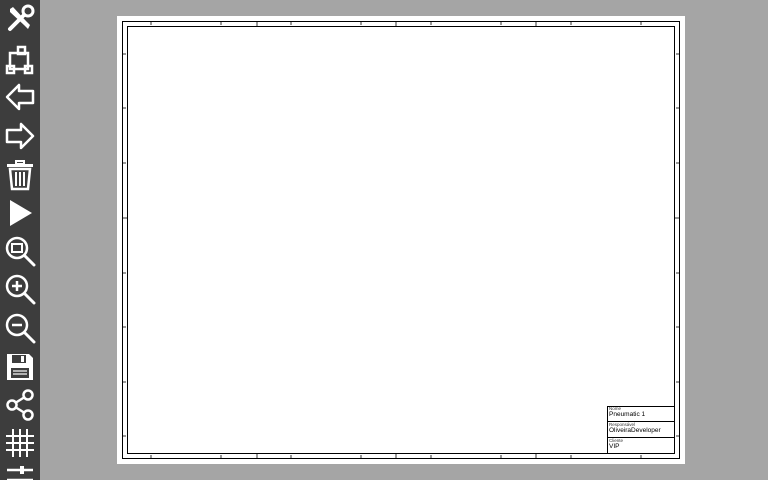 This screenshot has width=768, height=480. I want to click on redo-button, so click(20, 136).